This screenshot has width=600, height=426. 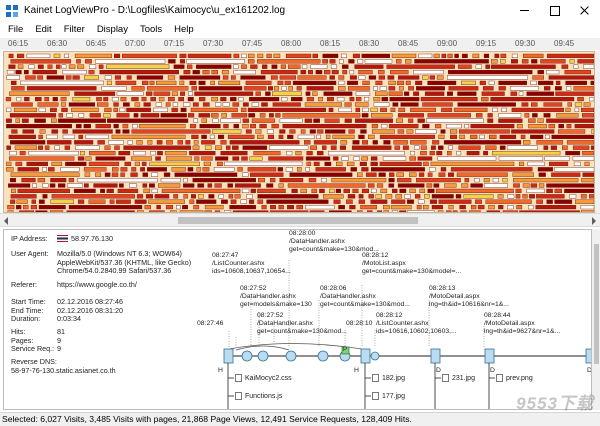 I want to click on resource-item: 177.jpg, so click(x=388, y=396).